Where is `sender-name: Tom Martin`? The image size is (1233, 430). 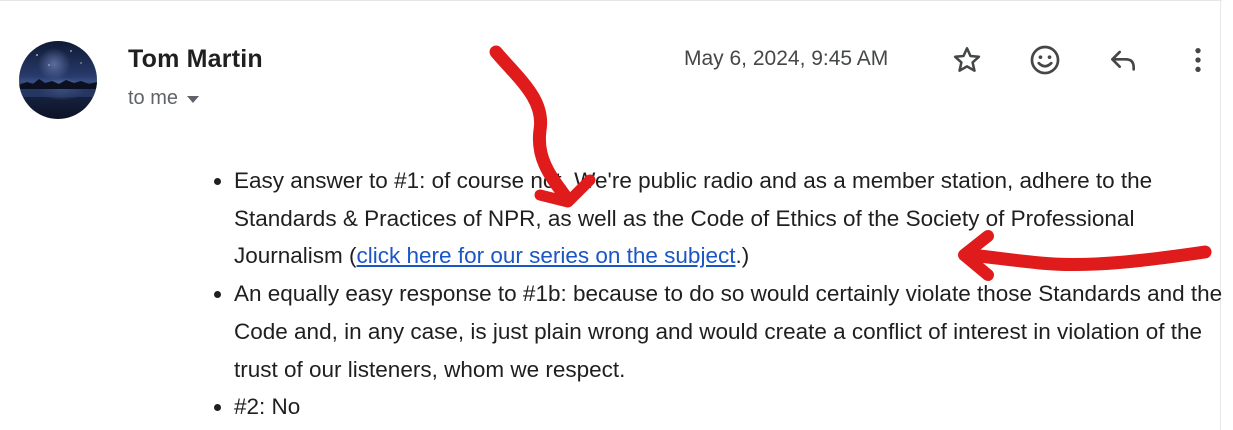 sender-name: Tom Martin is located at coordinates (195, 59).